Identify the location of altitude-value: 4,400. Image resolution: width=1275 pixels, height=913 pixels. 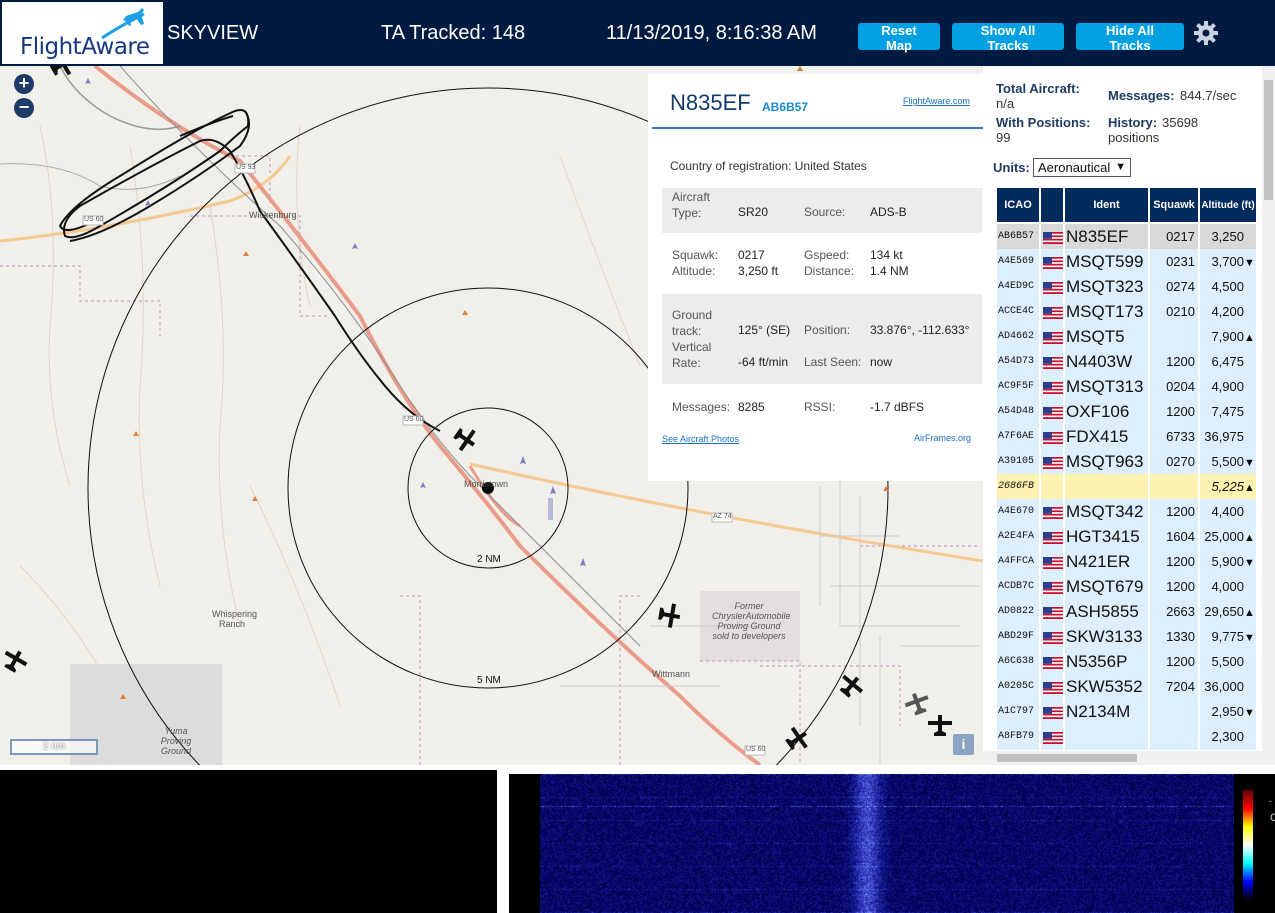
(1227, 511).